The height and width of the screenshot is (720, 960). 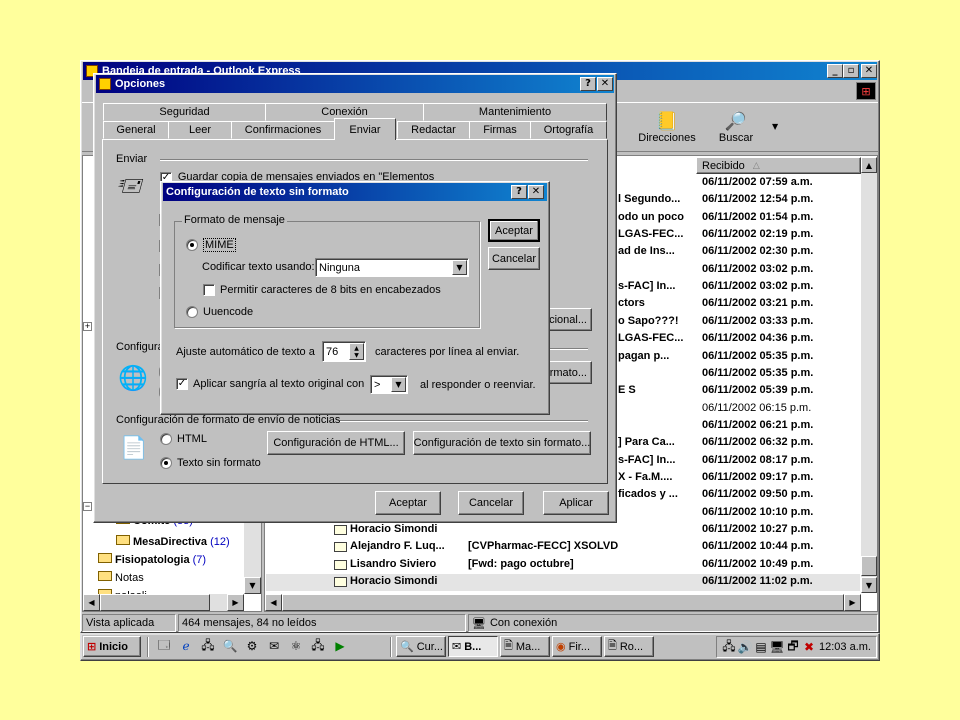 I want to click on app-tray-icon: ✖, so click(x=809, y=647).